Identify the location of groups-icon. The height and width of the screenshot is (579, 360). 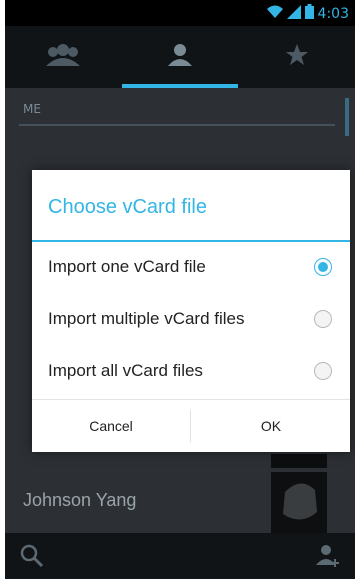
(63, 57).